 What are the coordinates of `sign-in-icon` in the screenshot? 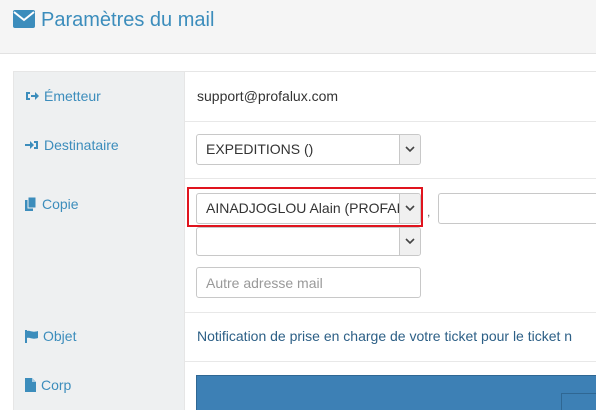 It's located at (31, 145).